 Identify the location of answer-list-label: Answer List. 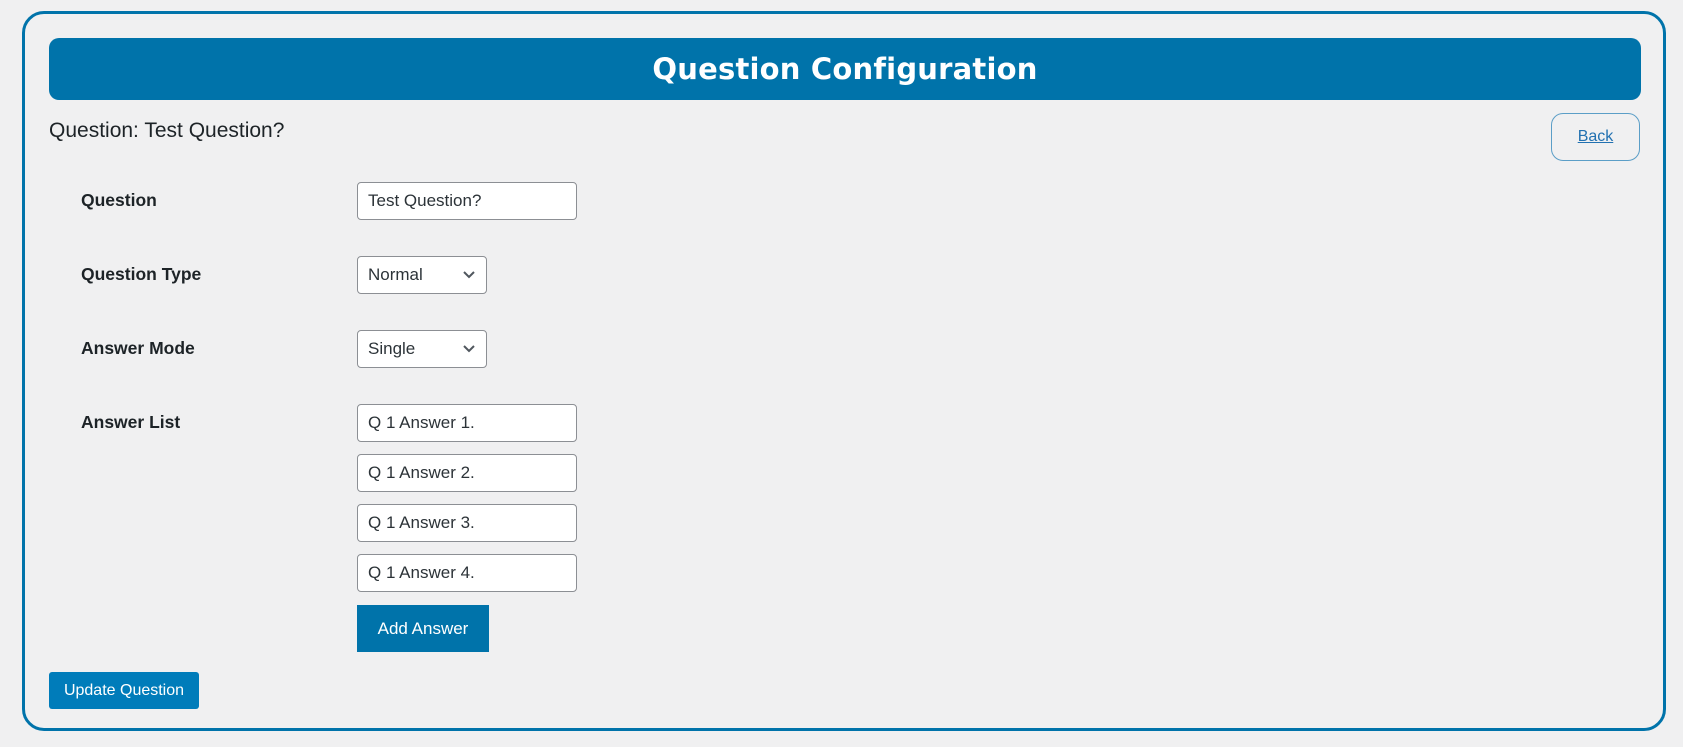
(131, 422).